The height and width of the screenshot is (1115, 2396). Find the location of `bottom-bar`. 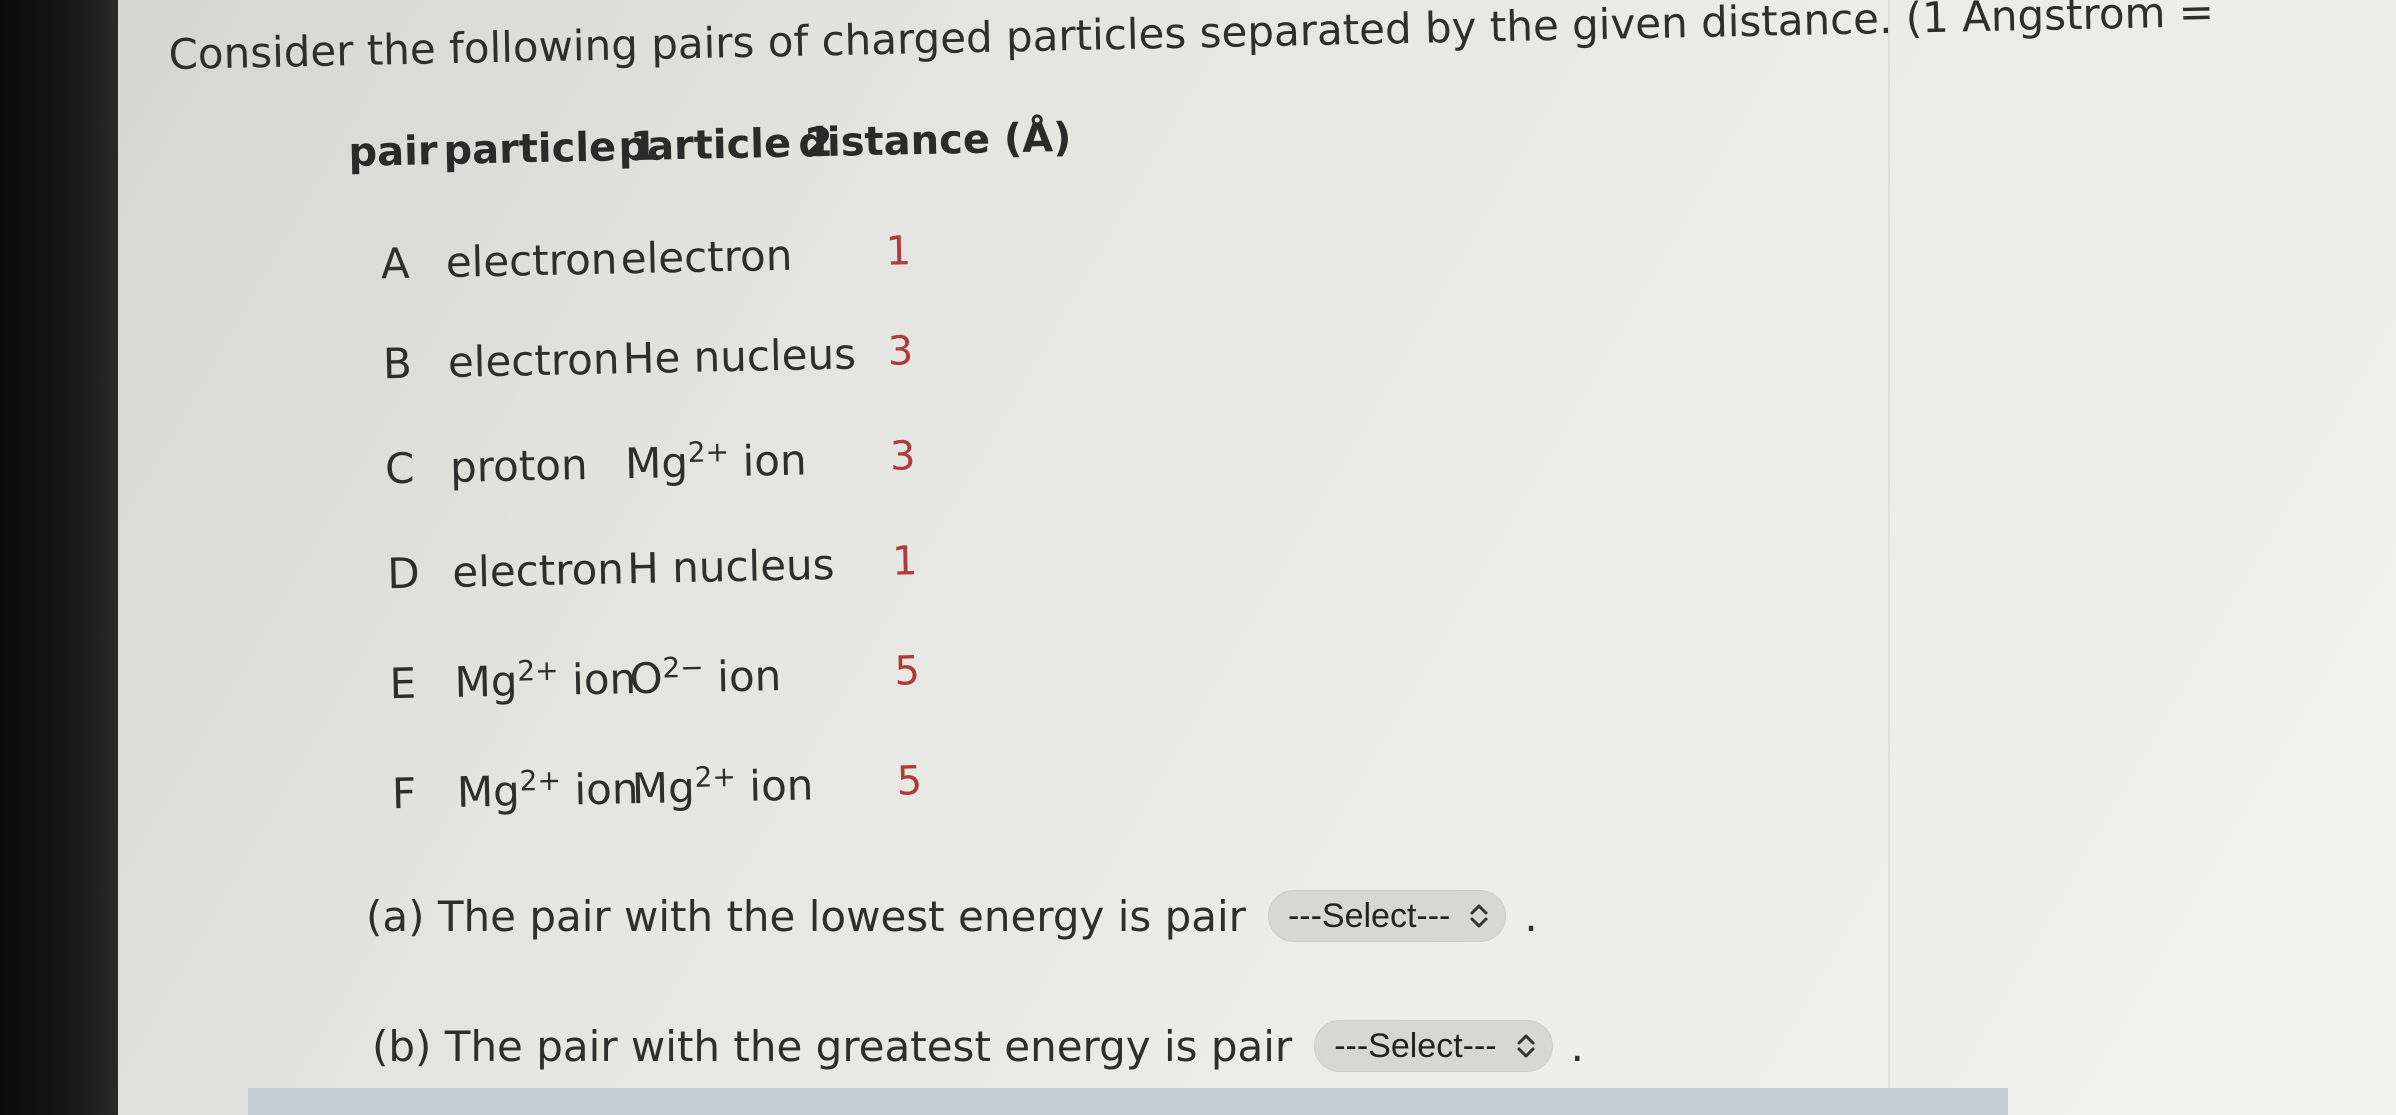

bottom-bar is located at coordinates (1128, 1101).